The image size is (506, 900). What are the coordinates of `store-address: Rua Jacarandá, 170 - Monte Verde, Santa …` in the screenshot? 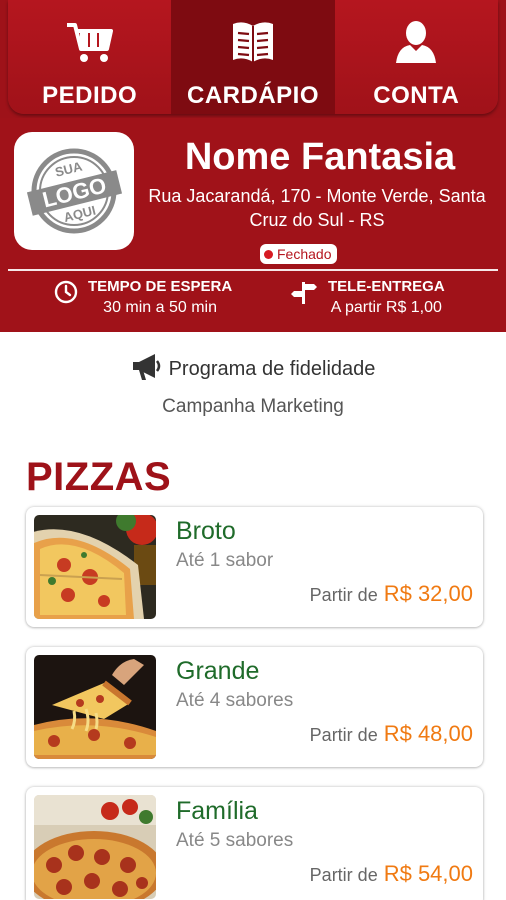 It's located at (317, 208).